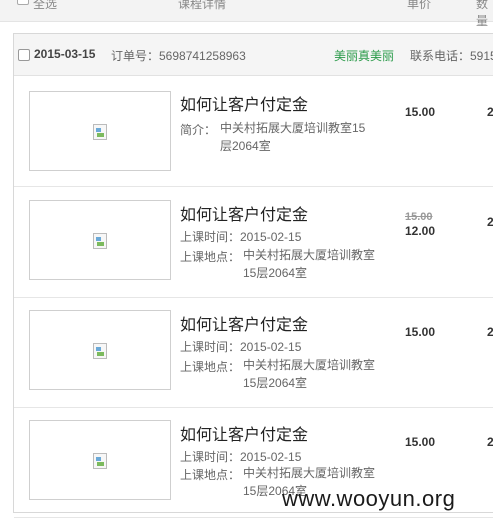 This screenshot has height=528, width=493. I want to click on table-header: 全选 课程详情 单价 数量, so click(246, 14).